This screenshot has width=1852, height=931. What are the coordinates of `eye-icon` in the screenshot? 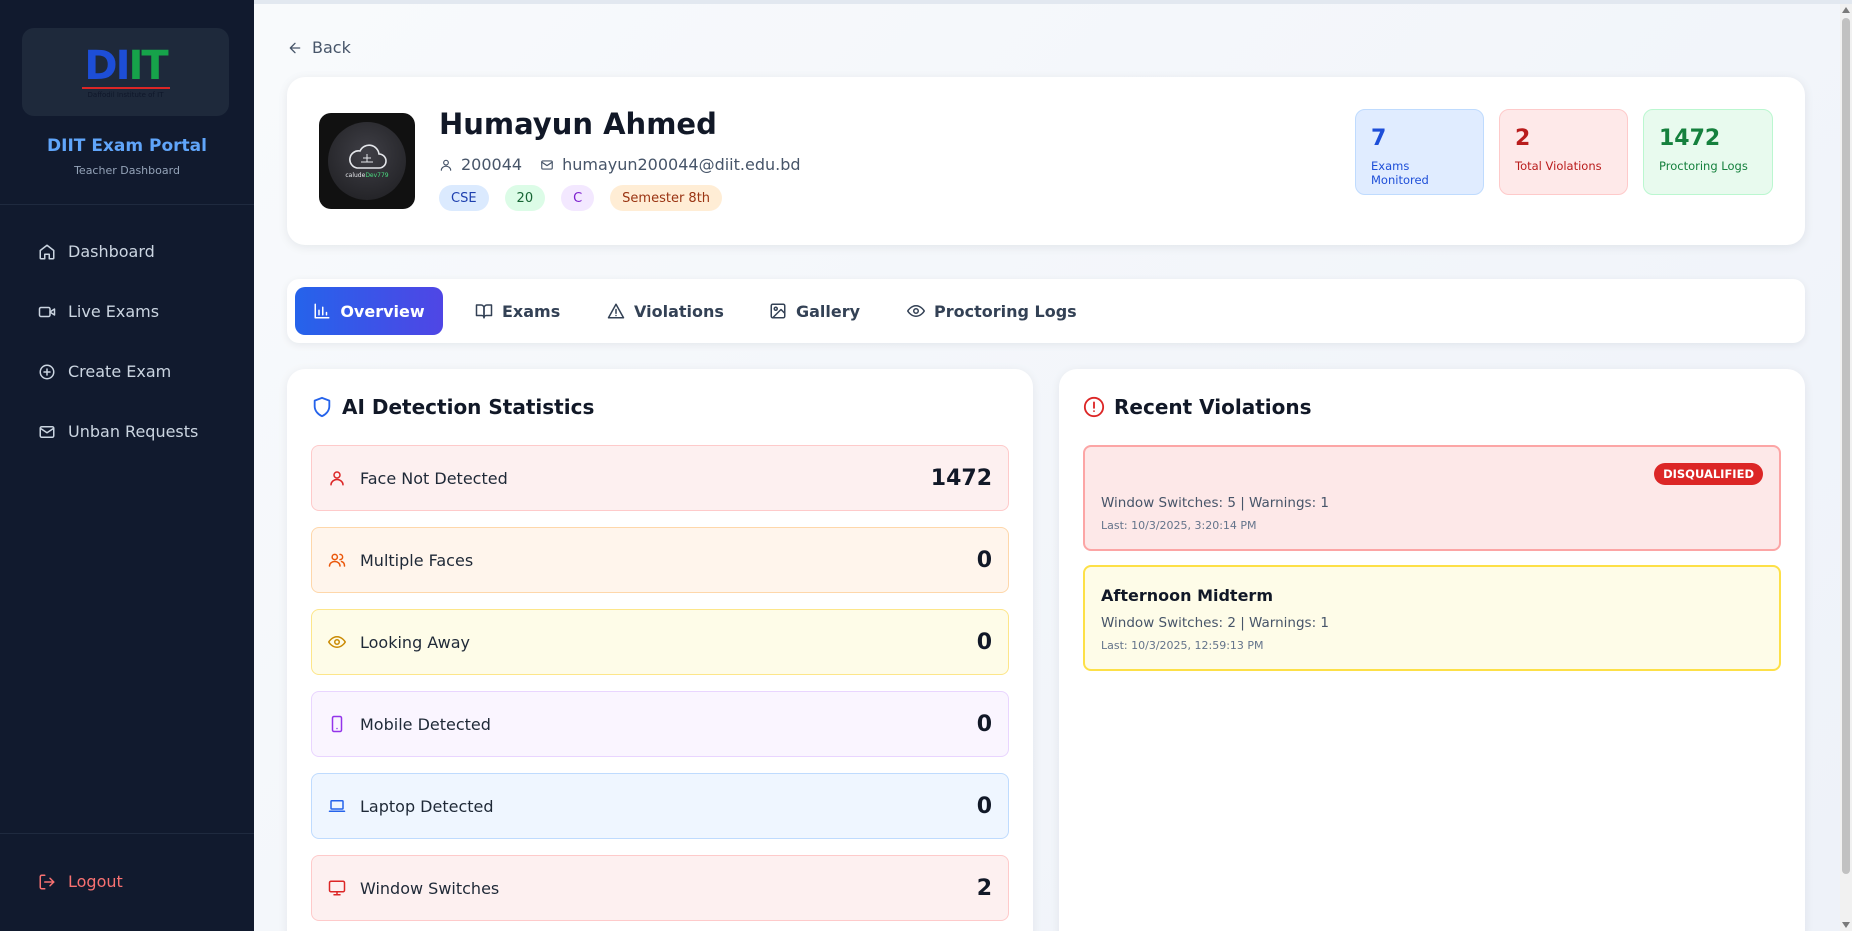 It's located at (916, 311).